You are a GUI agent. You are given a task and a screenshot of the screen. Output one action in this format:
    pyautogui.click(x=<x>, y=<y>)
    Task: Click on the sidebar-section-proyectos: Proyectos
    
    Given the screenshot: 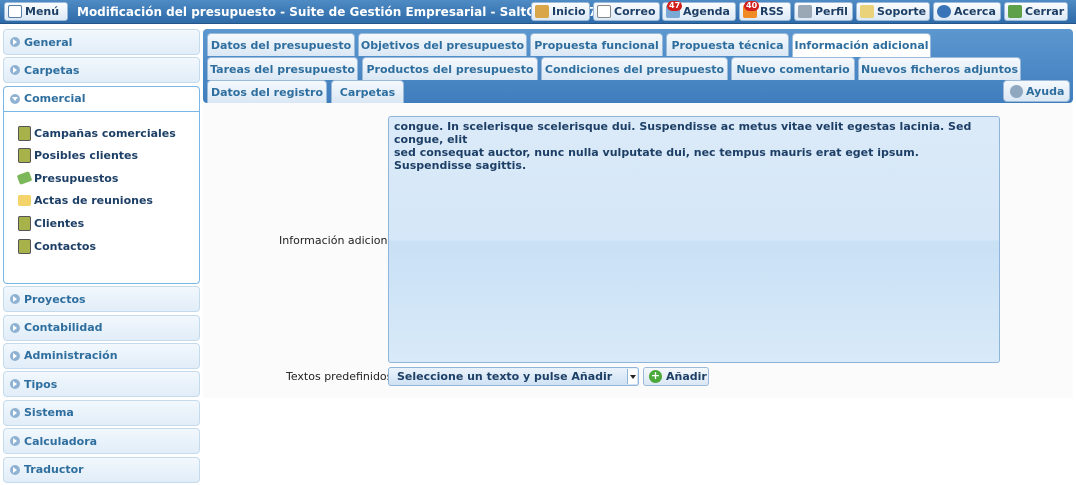 What is the action you would take?
    pyautogui.click(x=101, y=299)
    